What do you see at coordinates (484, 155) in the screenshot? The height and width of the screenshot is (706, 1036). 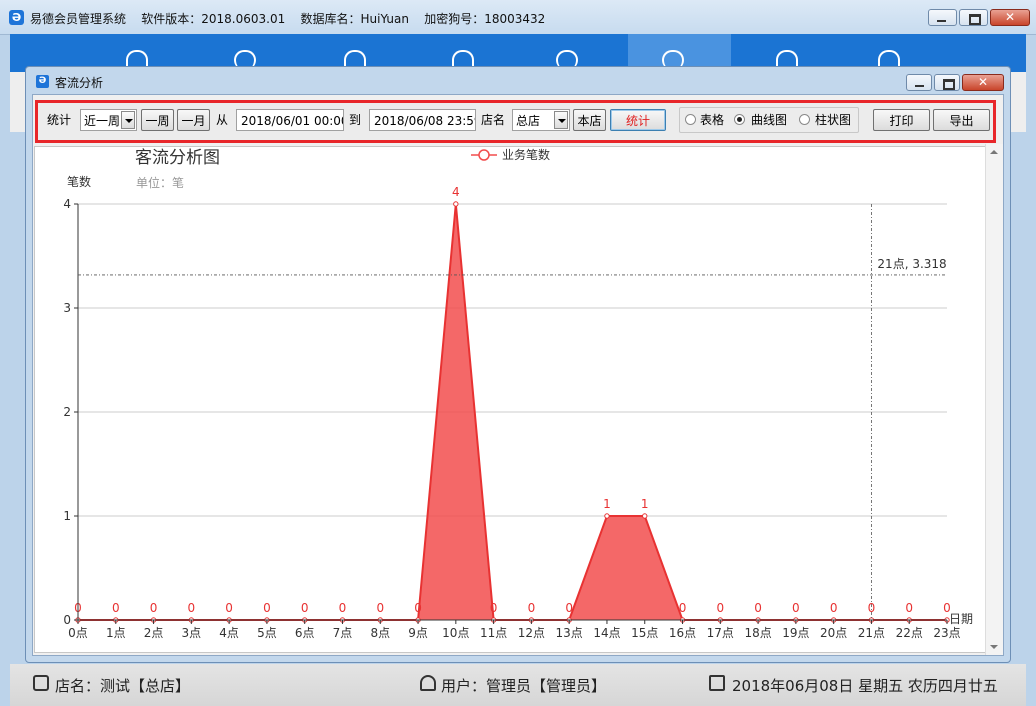 I see `legend-marker-icon` at bounding box center [484, 155].